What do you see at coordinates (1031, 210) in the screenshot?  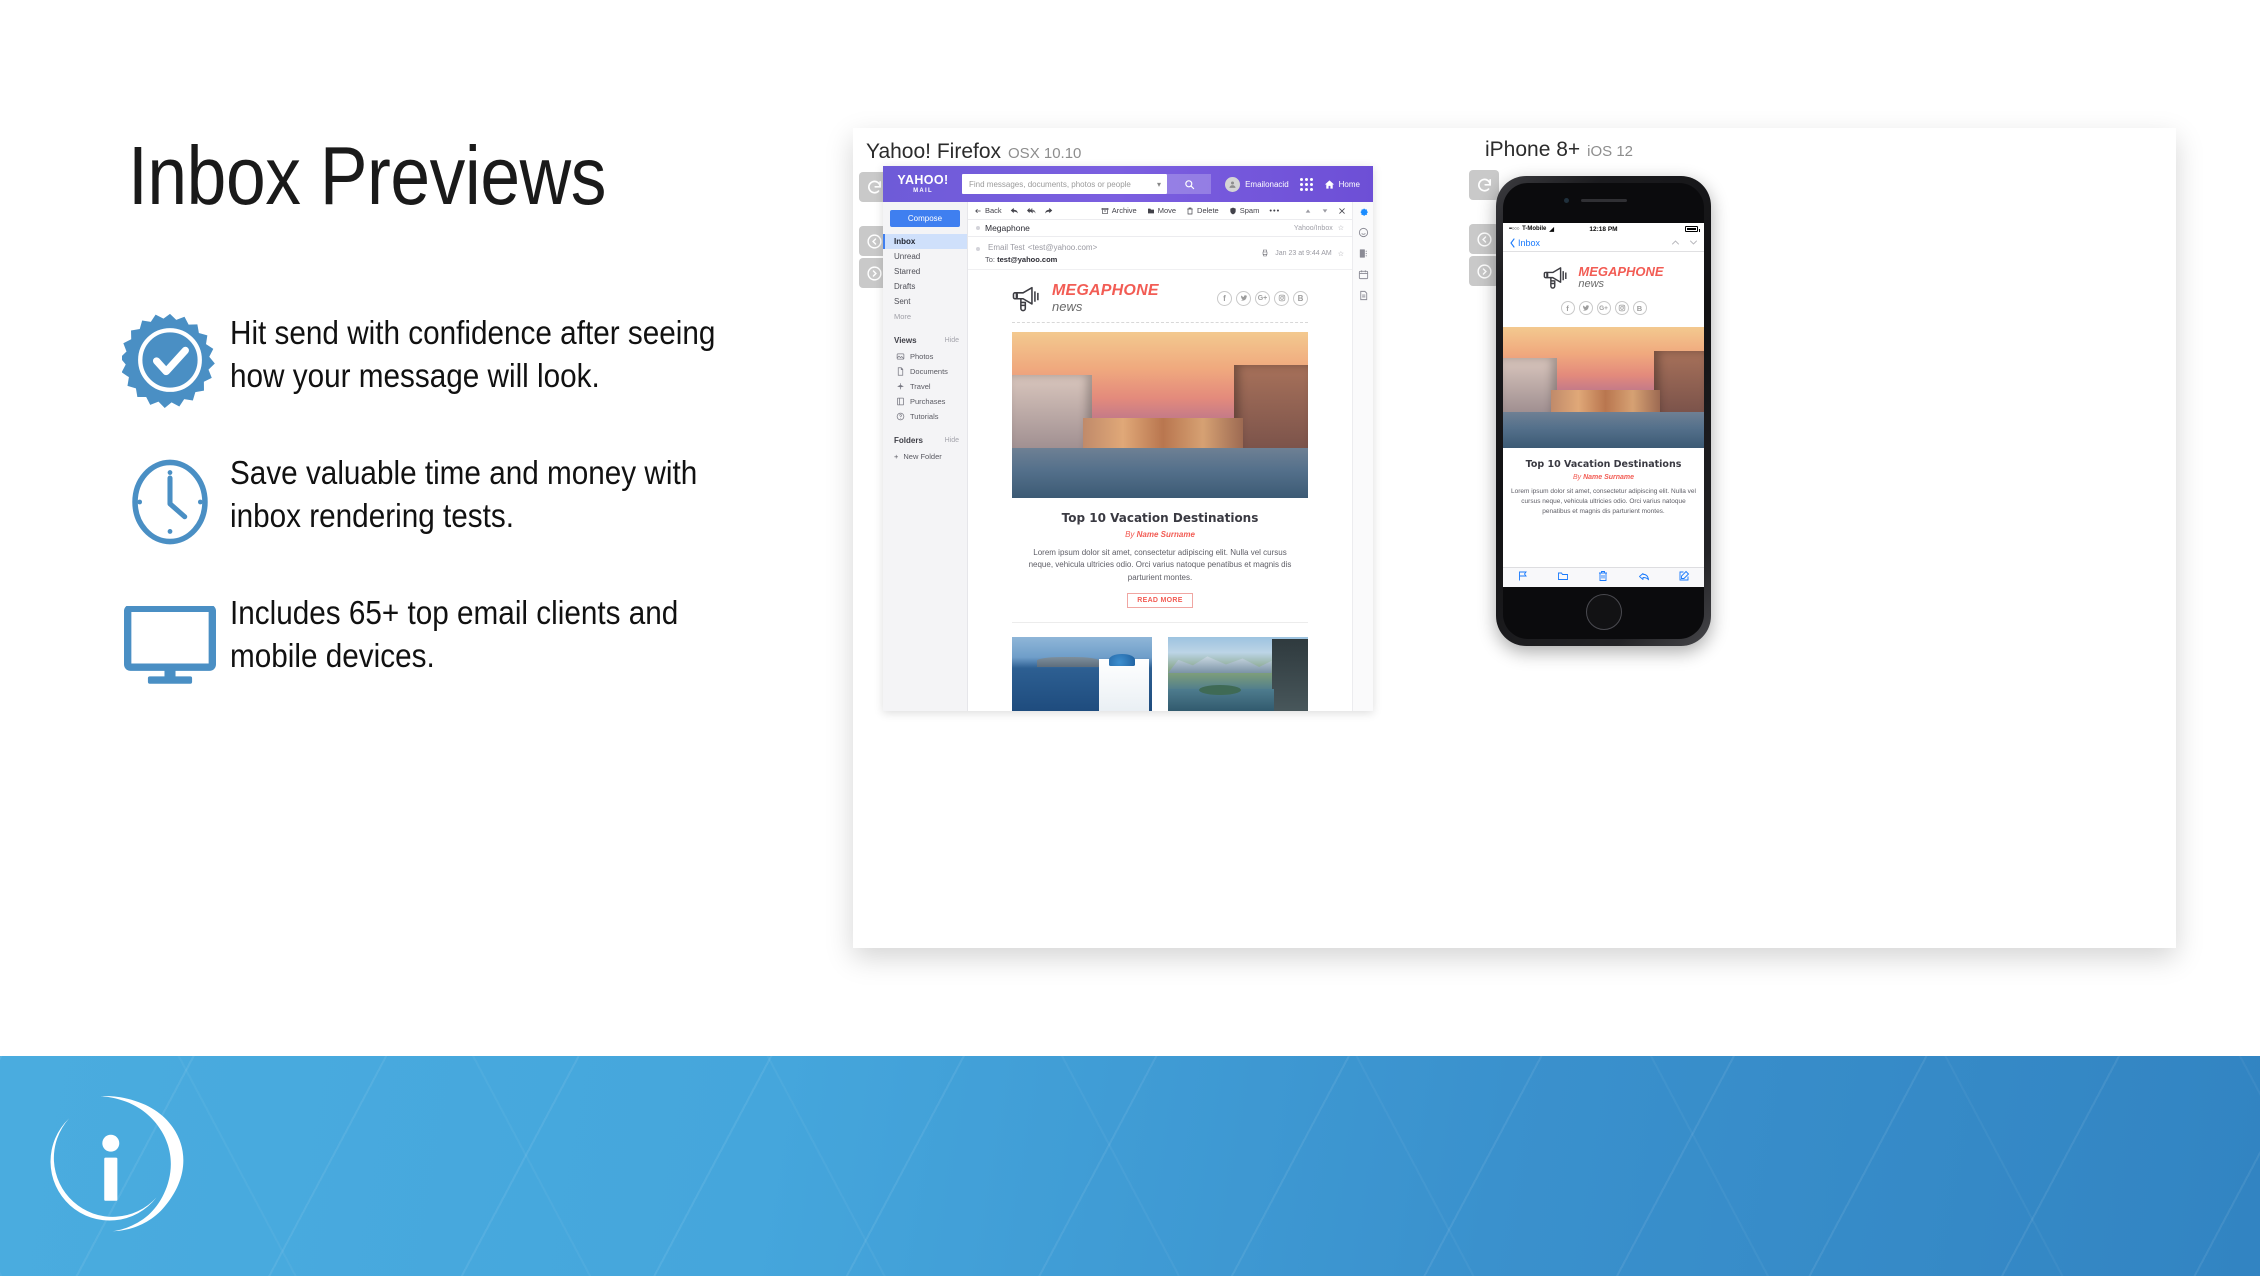 I see `reply-all-button` at bounding box center [1031, 210].